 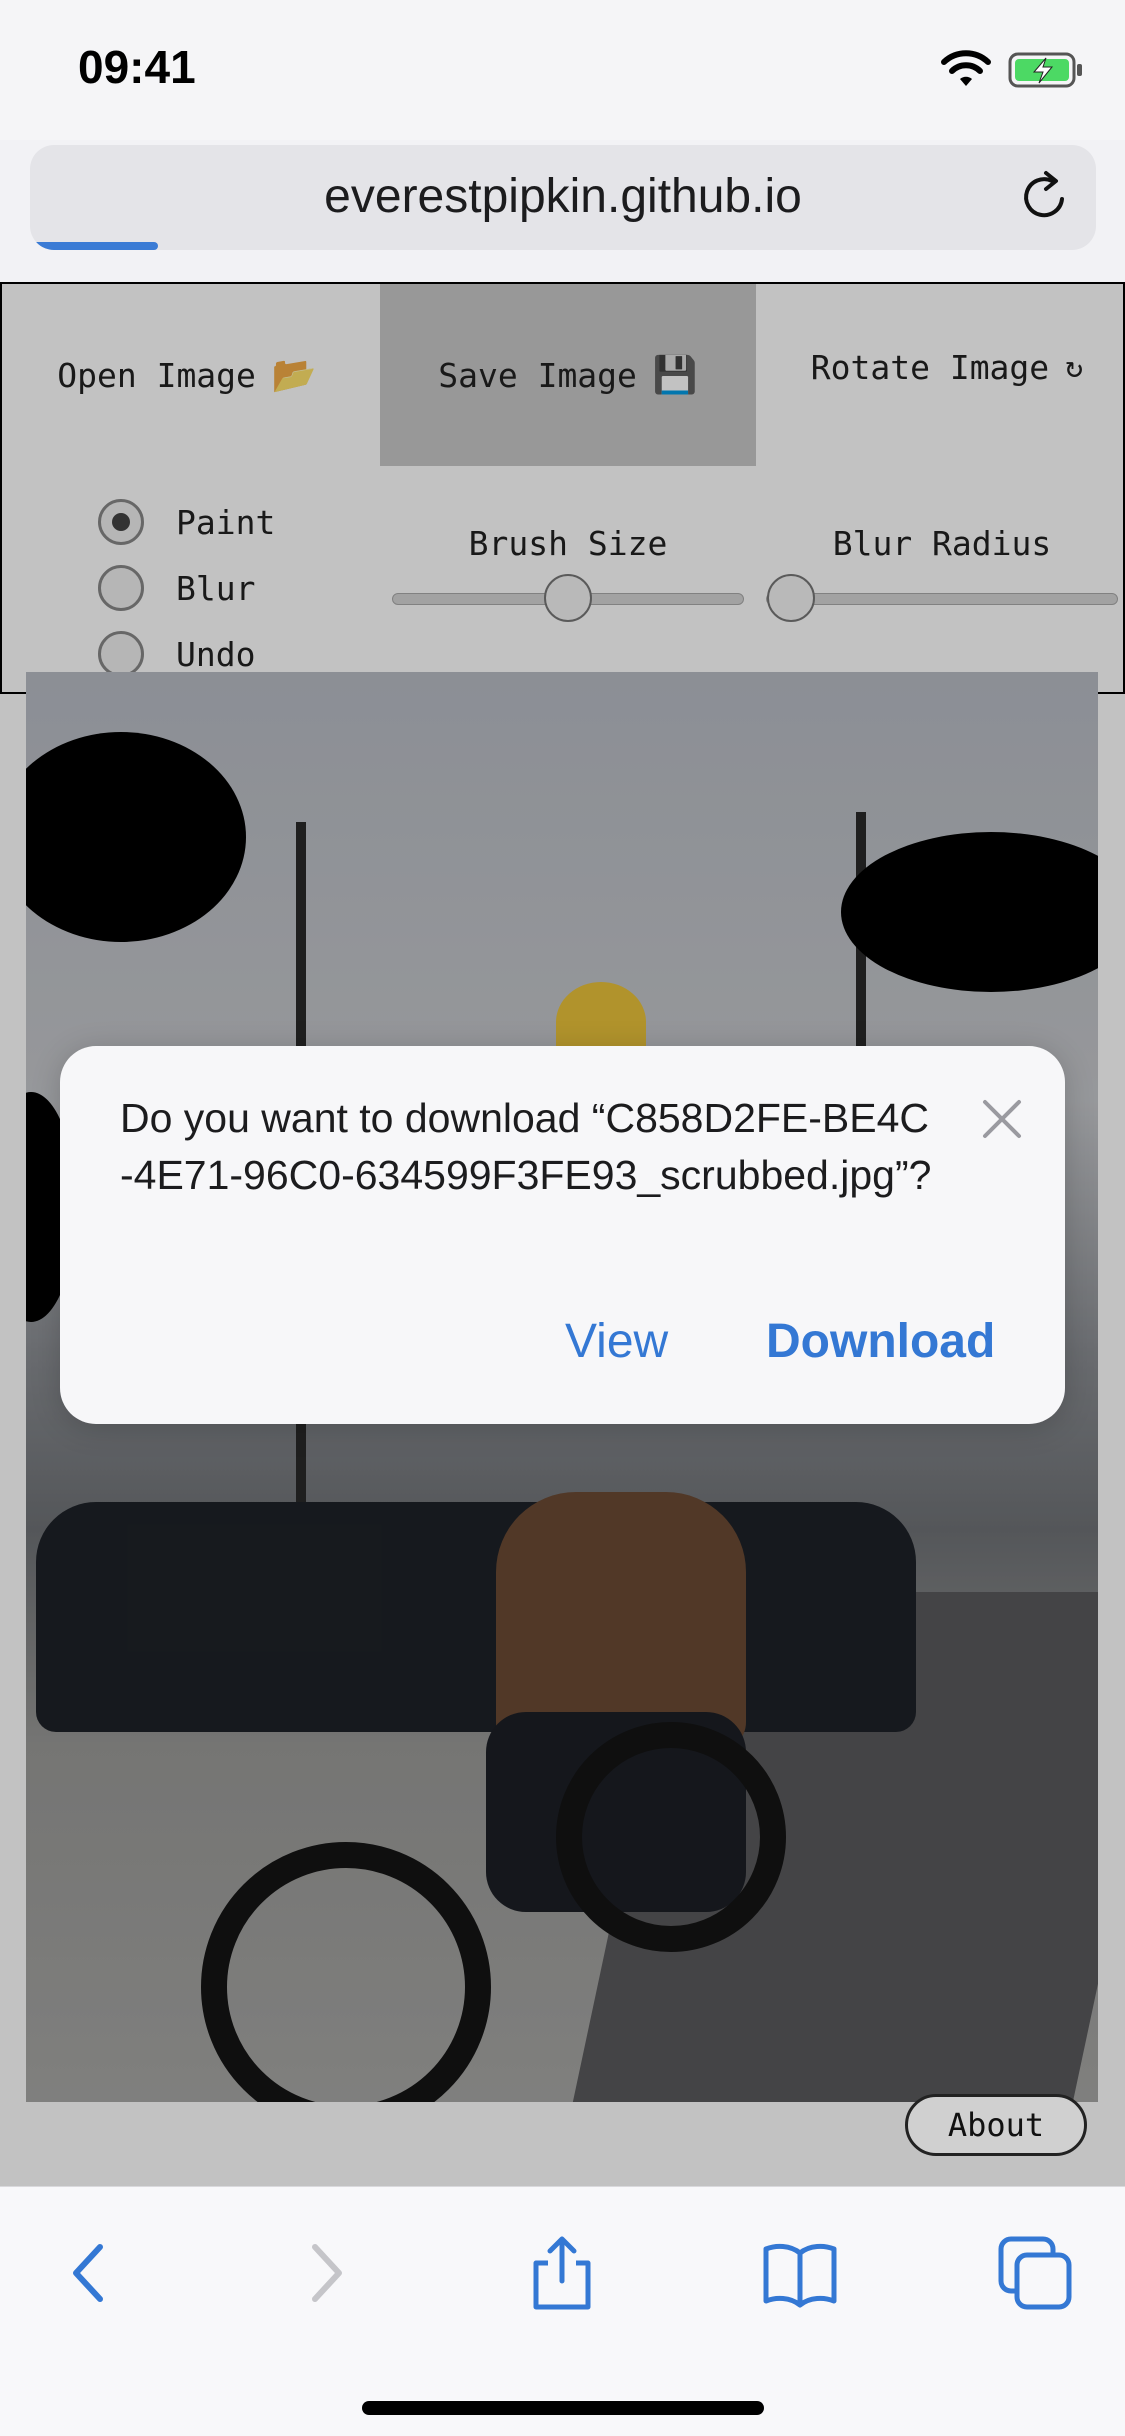 I want to click on url-bar: everestpipkin.github.io, so click(x=563, y=197).